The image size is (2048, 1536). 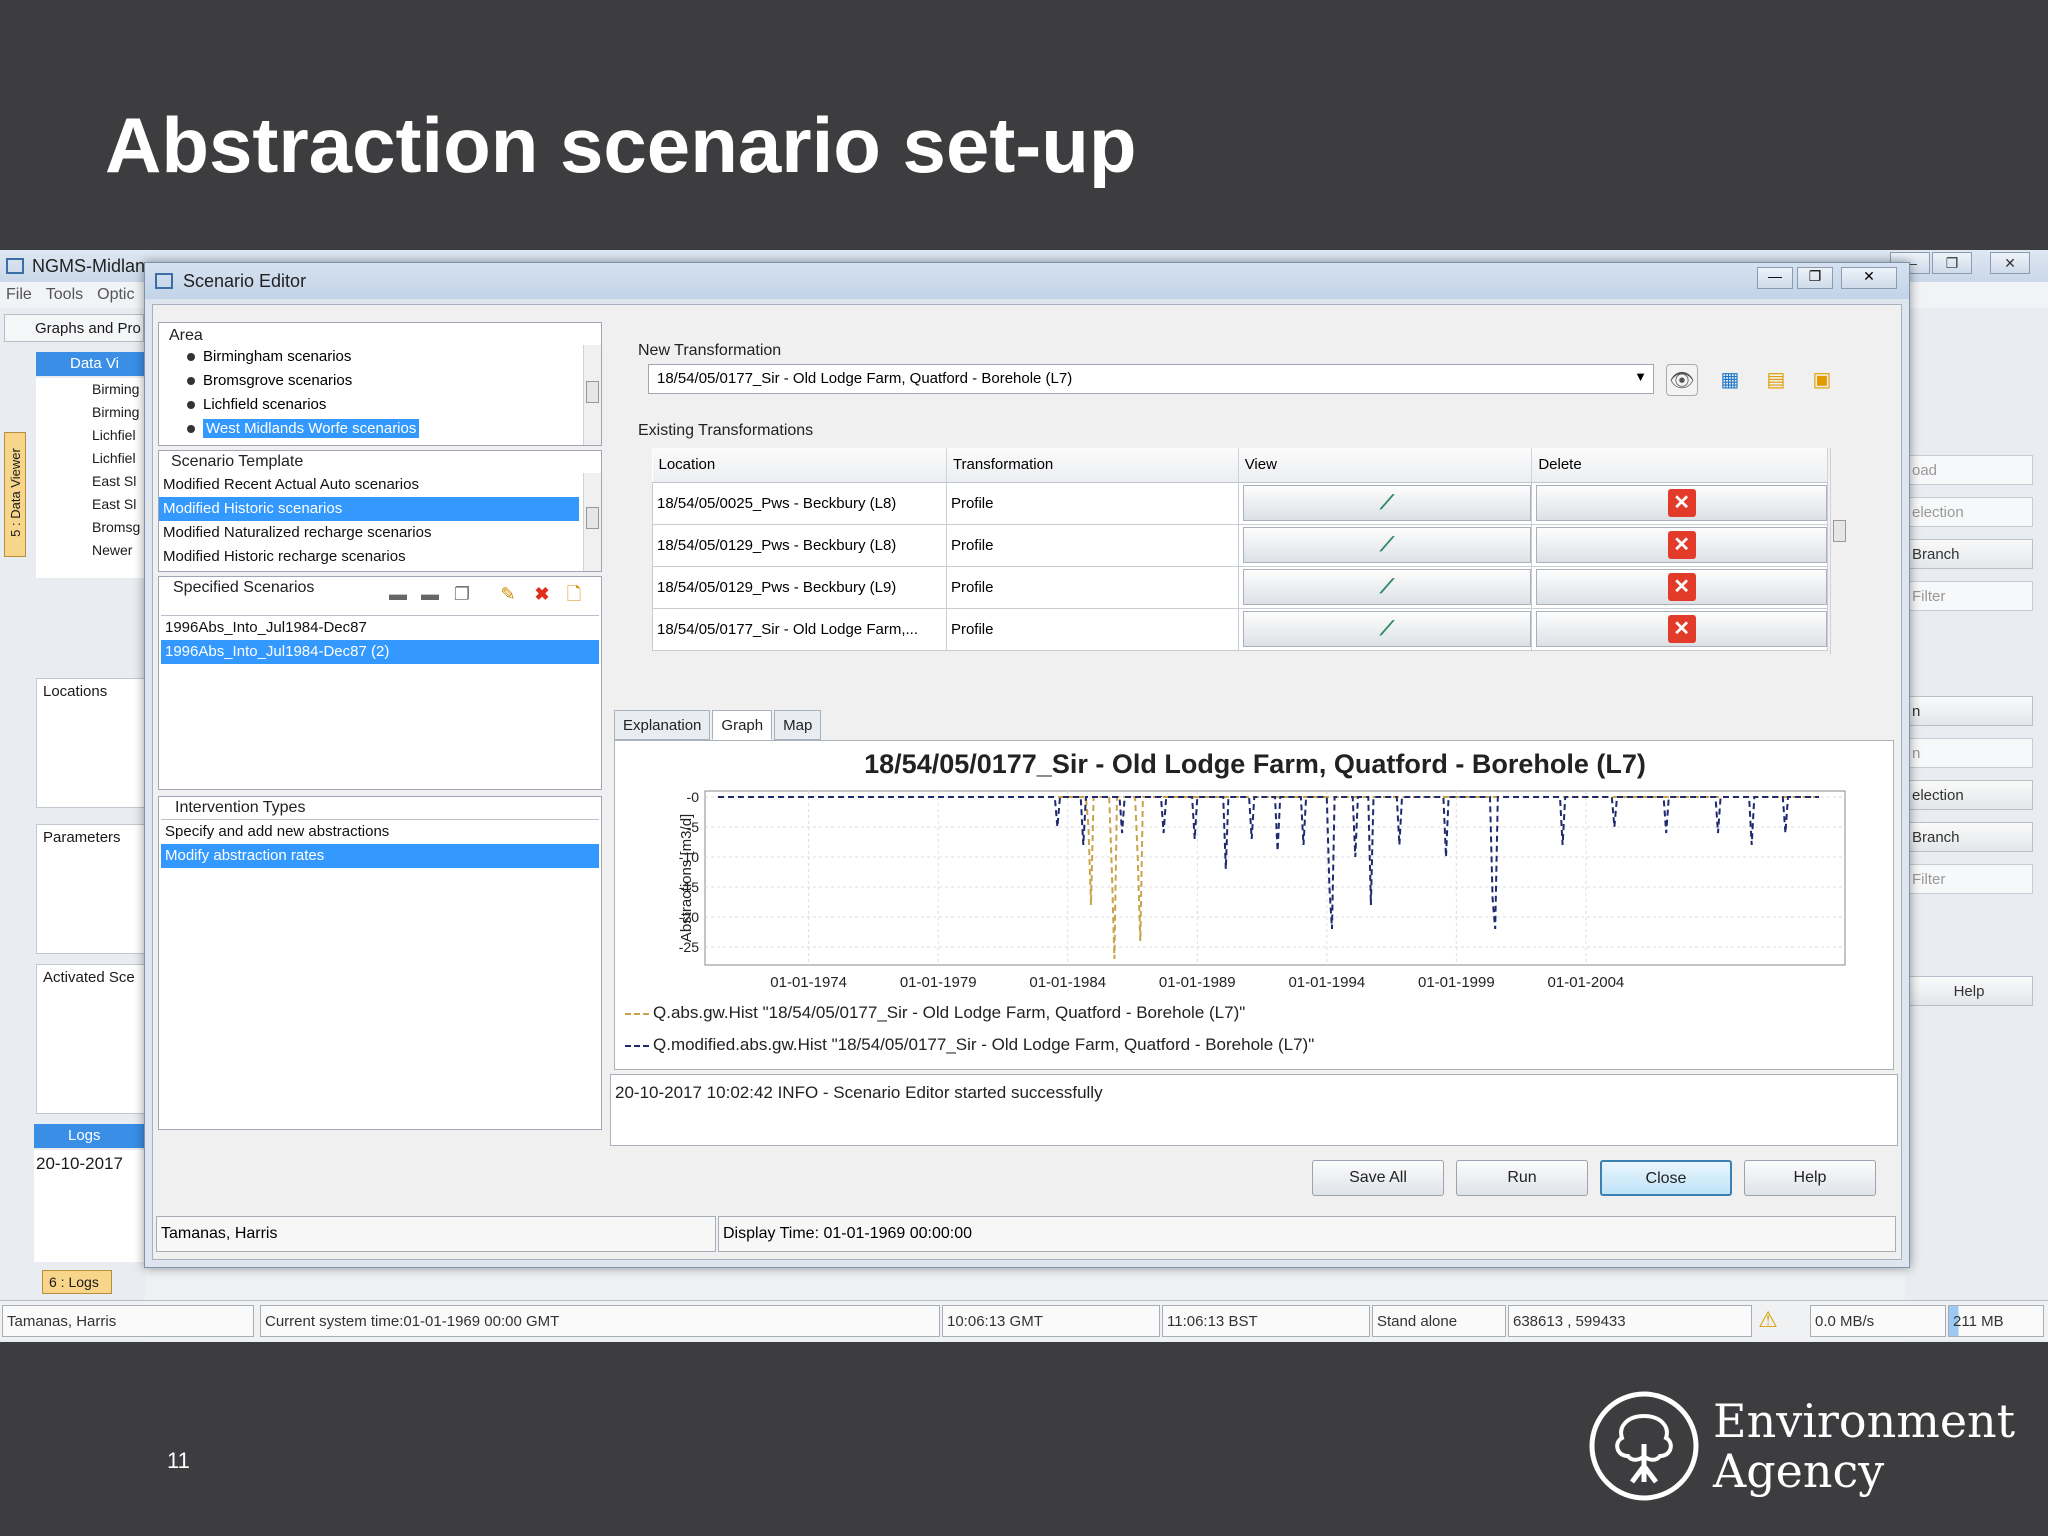 I want to click on intervention-item-selected: Modify abstraction rates, so click(x=380, y=856).